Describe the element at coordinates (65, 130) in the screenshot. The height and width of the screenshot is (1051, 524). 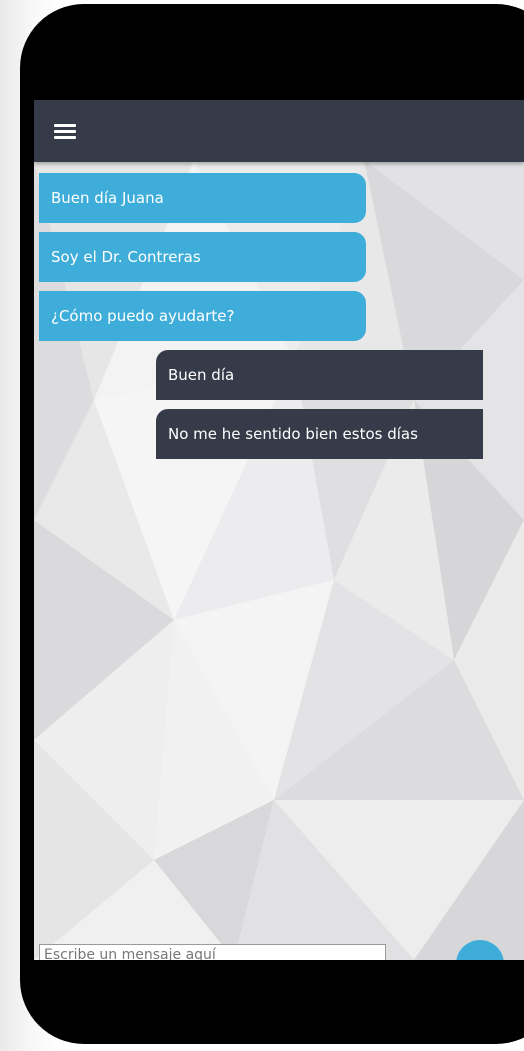
I see `hamburger-menu-icon` at that location.